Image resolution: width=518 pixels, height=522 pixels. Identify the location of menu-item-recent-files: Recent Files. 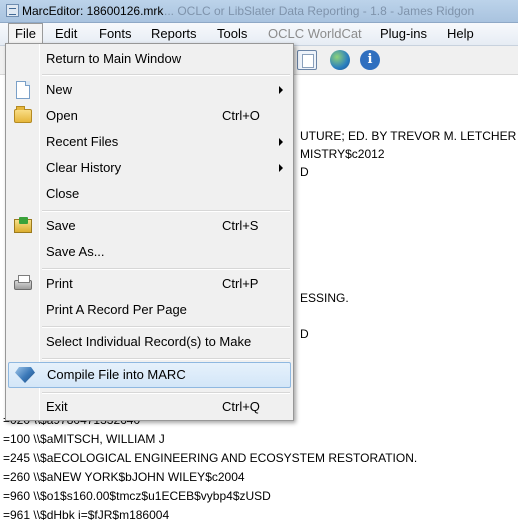
(149, 142).